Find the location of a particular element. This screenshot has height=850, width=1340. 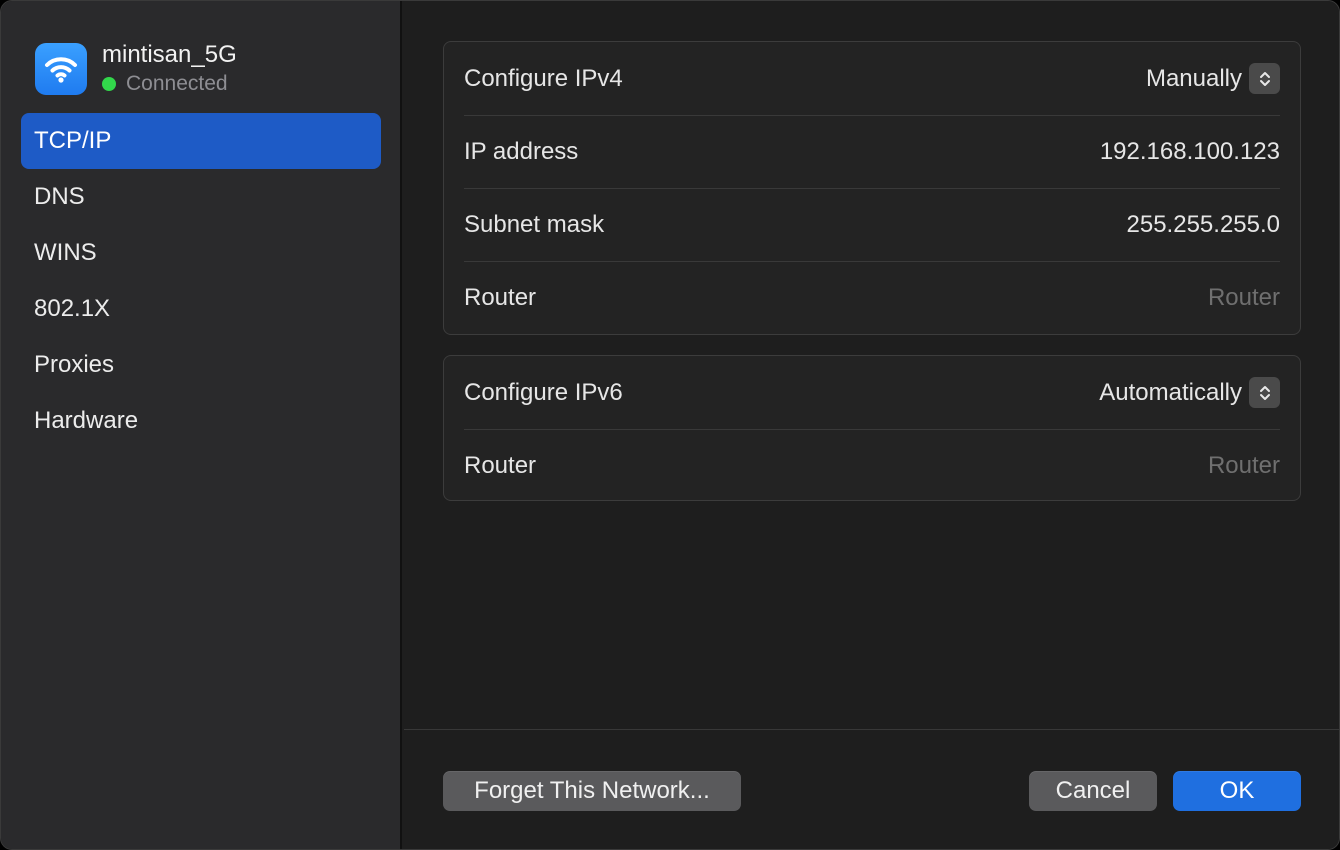

ip-address-row: IP address 192.168.100.123 is located at coordinates (872, 151).